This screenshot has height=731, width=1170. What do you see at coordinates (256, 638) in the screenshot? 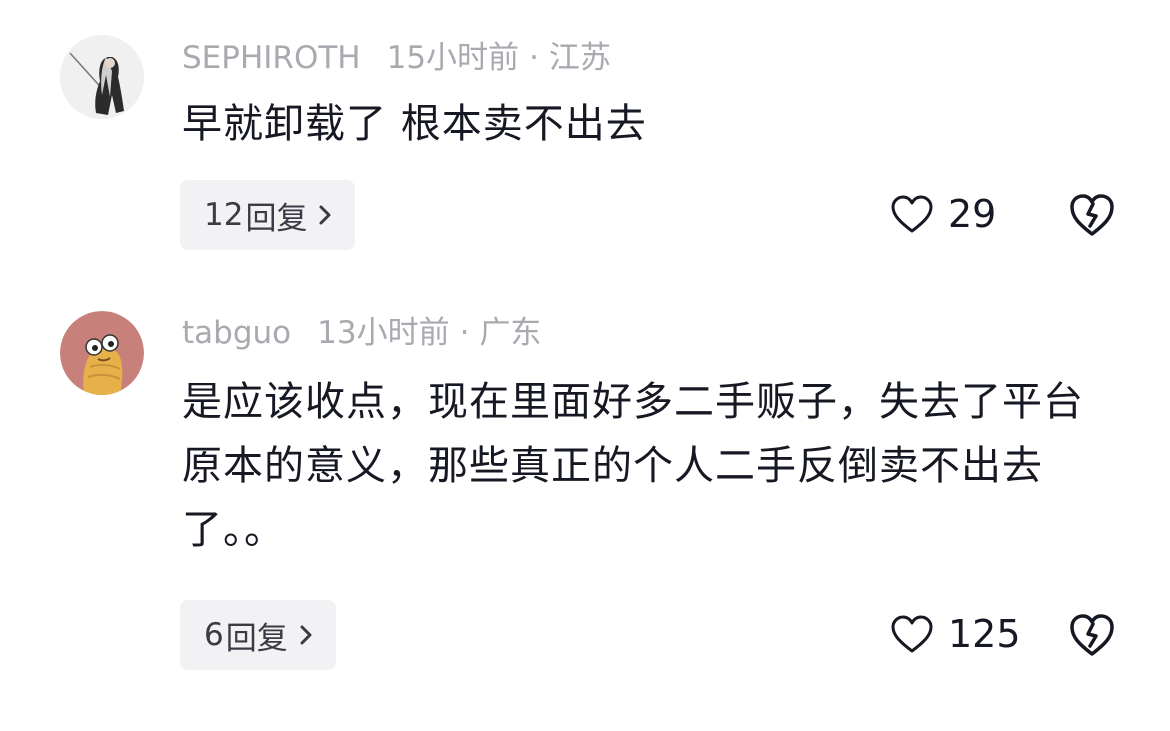
I see `reply-label: 回复` at bounding box center [256, 638].